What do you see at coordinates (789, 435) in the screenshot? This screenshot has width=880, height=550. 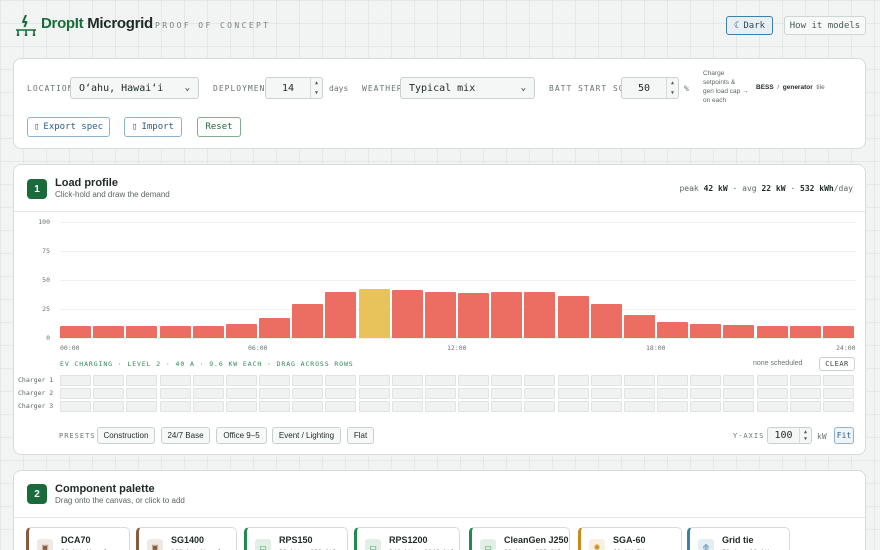 I see `y-axis-stepper: 100 ▲ ▼` at bounding box center [789, 435].